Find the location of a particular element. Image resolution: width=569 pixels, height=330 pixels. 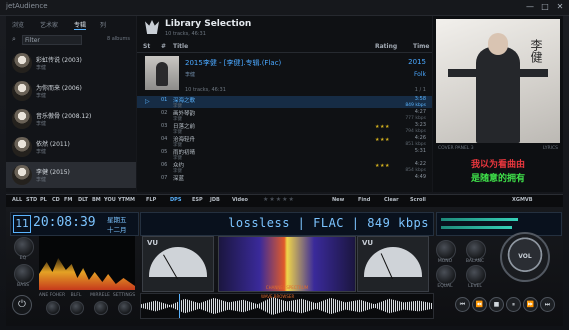

power-button: ⏻ is located at coordinates (22, 305).